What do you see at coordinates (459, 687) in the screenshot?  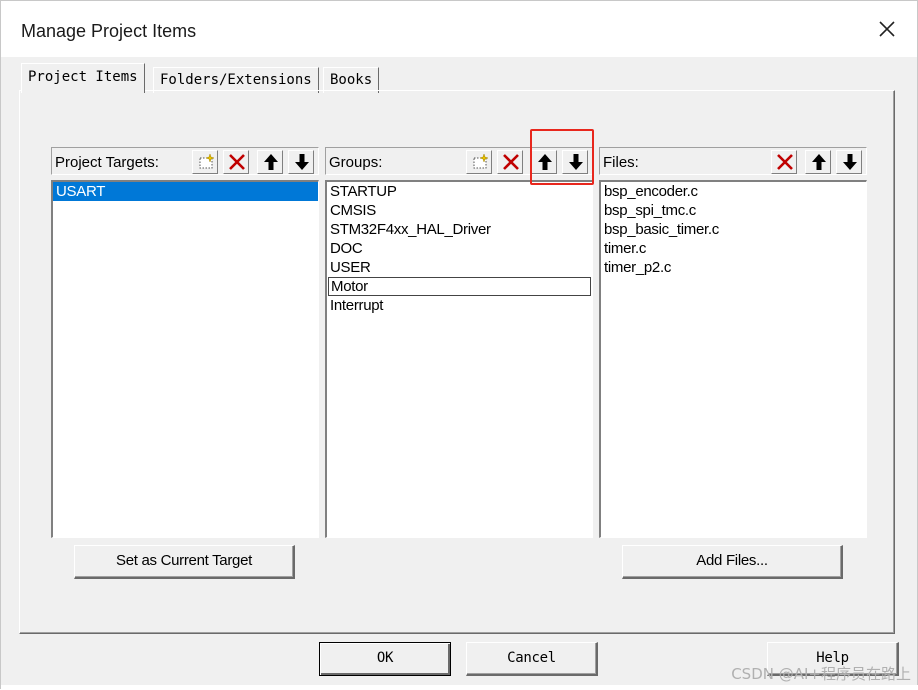 I see `bottom-strip` at bounding box center [459, 687].